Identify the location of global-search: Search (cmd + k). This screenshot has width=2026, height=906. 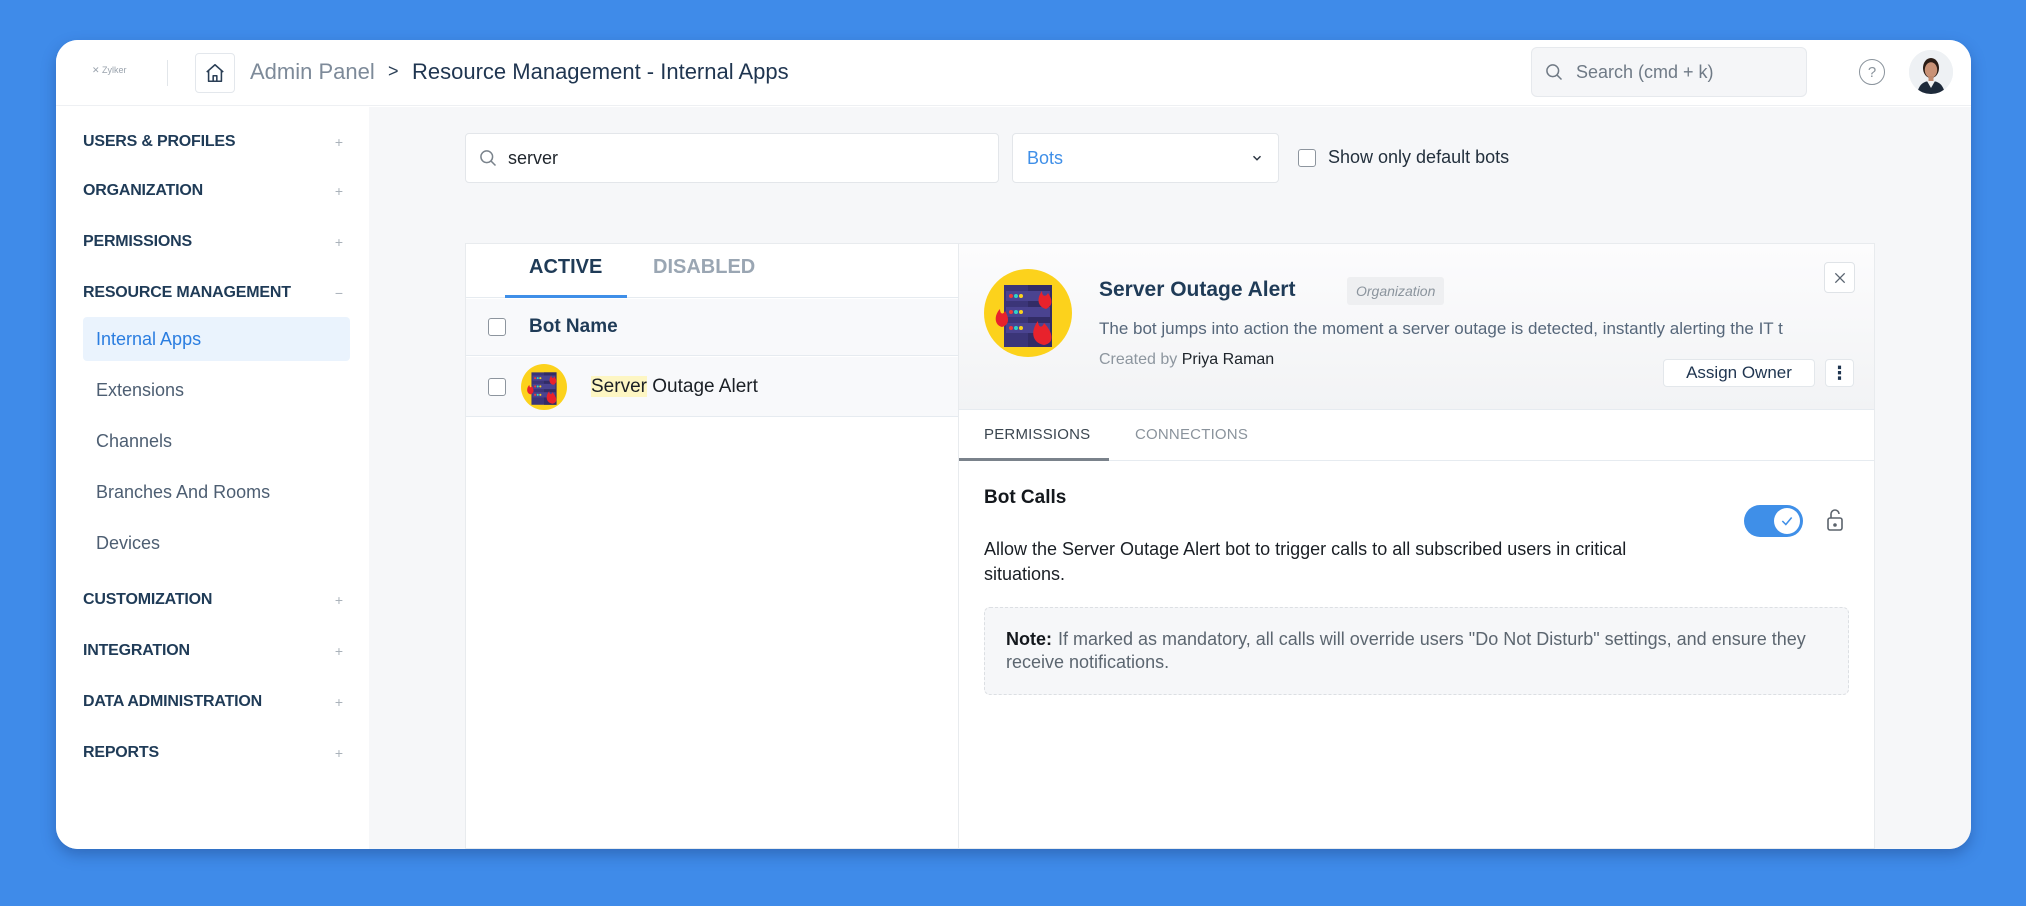
(1669, 72).